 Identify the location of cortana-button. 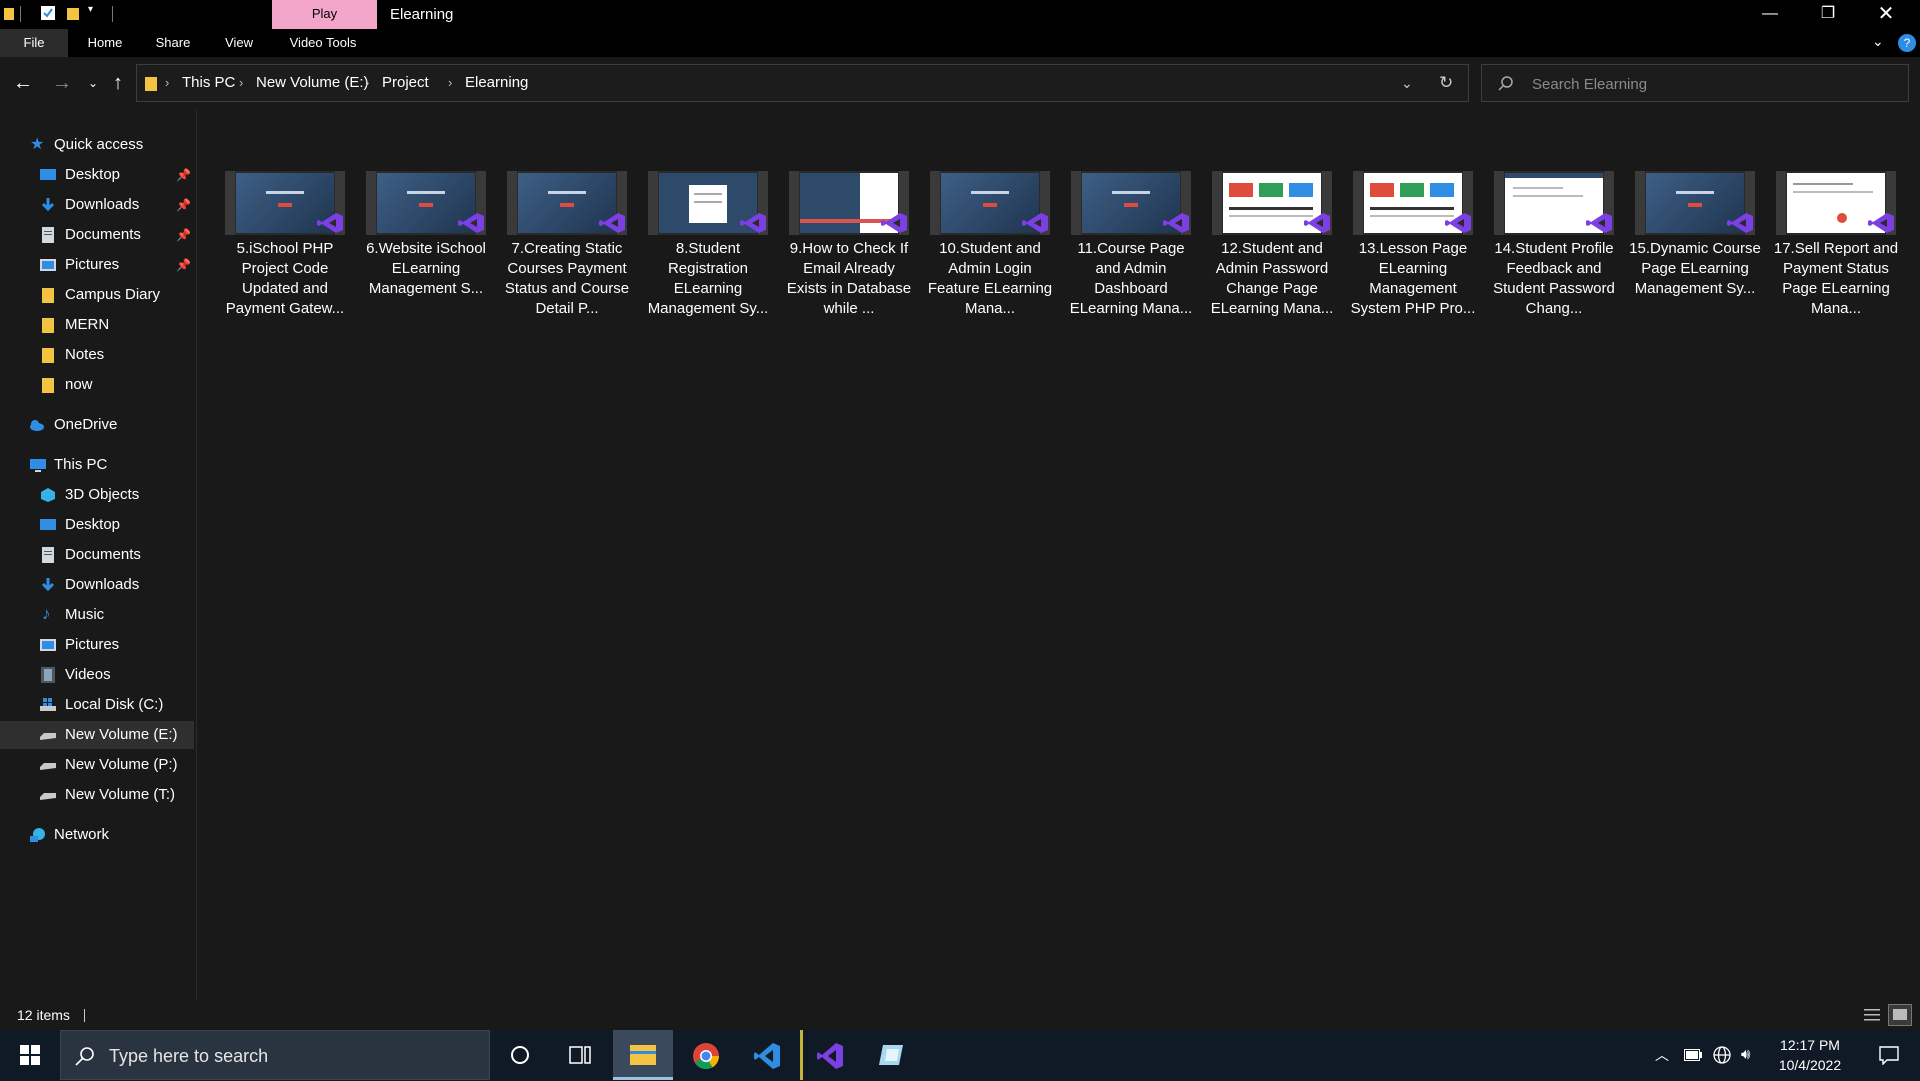
(520, 1055).